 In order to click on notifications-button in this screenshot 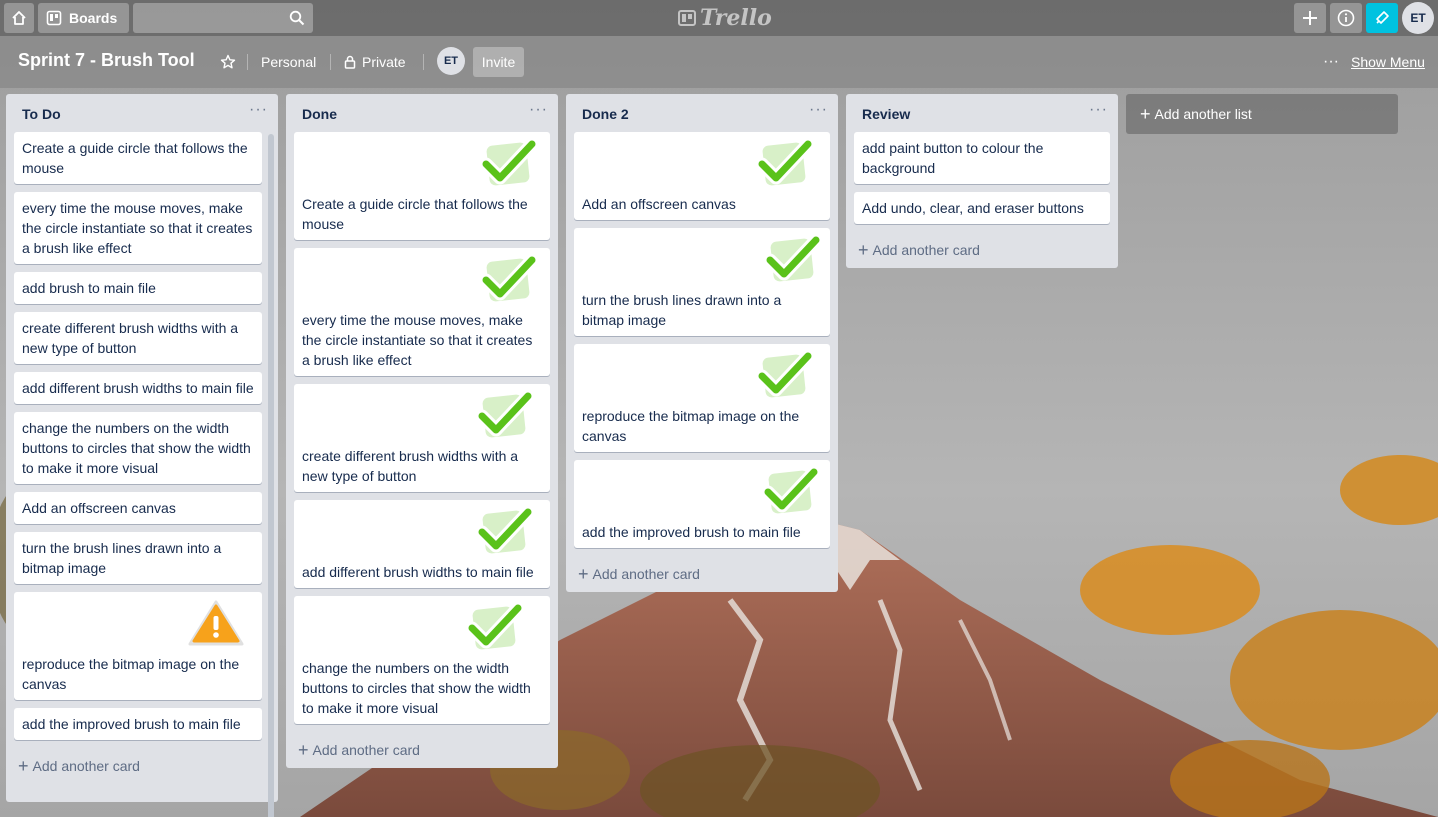, I will do `click(1382, 18)`.